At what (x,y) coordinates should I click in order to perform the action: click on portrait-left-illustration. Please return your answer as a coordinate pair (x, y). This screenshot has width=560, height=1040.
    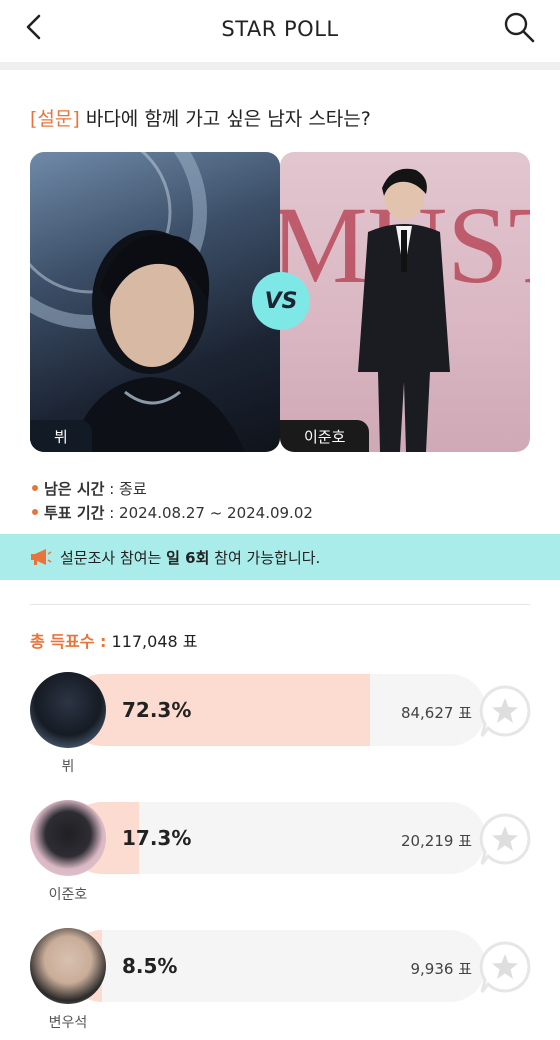
    Looking at the image, I should click on (137, 302).